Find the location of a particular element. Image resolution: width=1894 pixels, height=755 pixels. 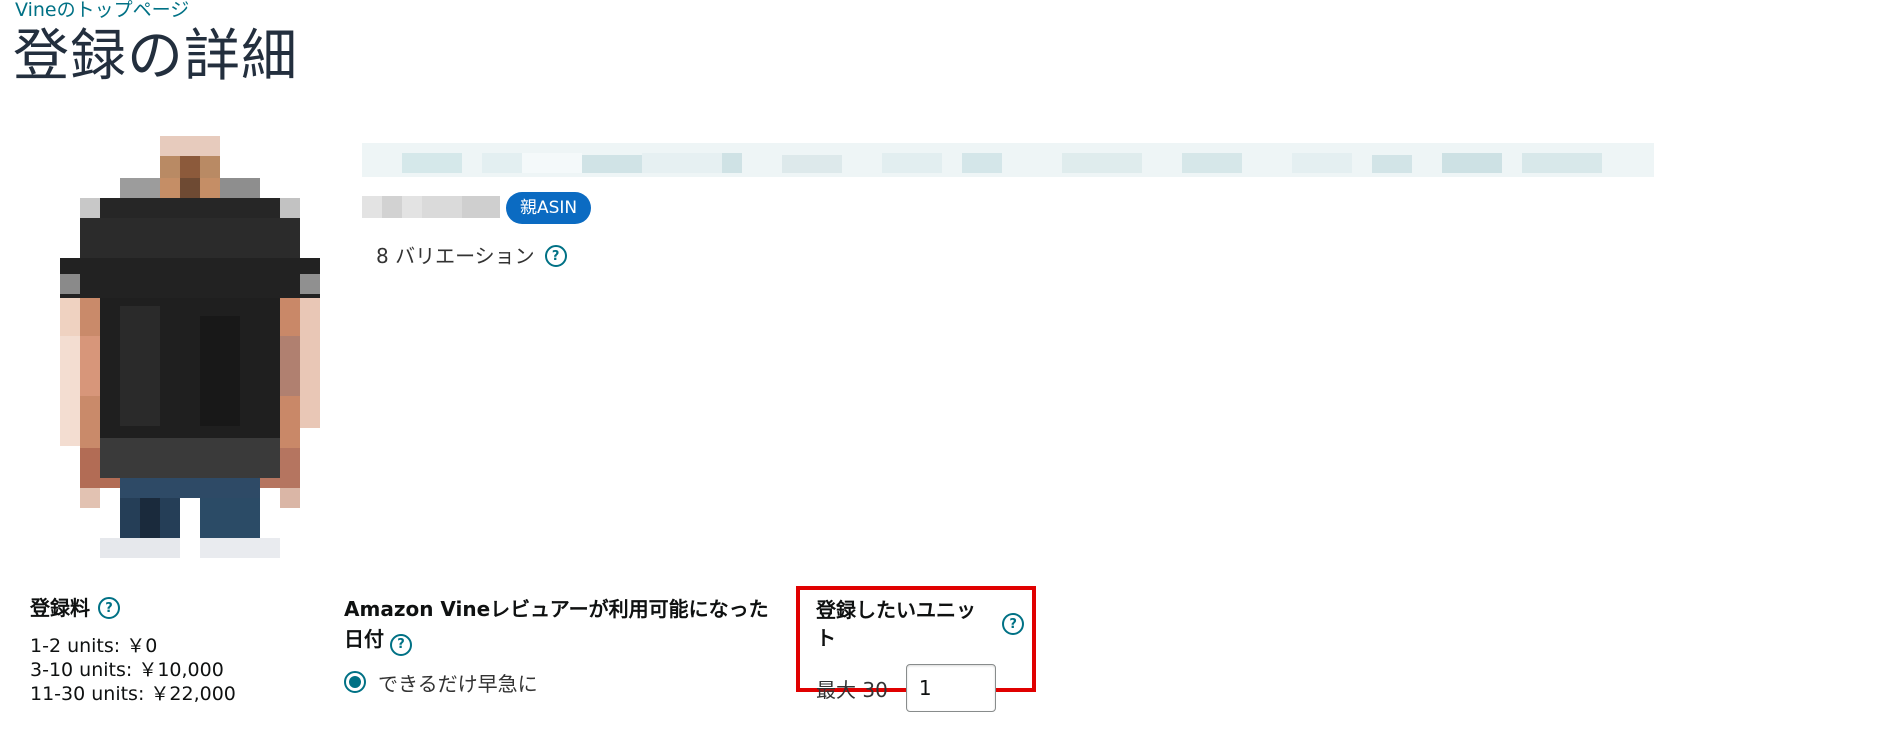

units-max-label: 最大 30 is located at coordinates (852, 689).